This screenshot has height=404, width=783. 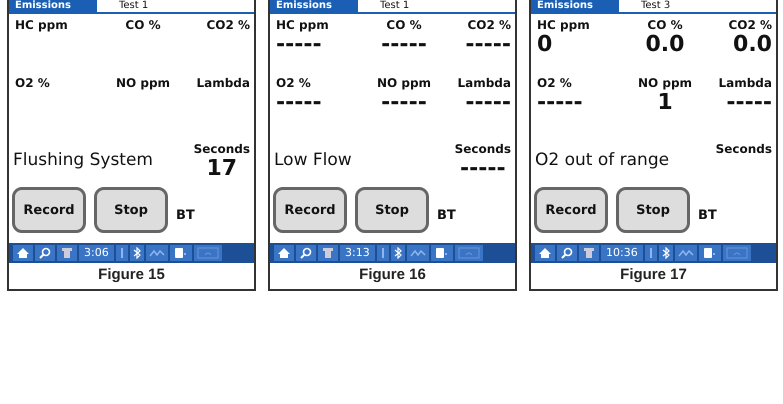 I want to click on status-message: O2 out of range, so click(x=602, y=160).